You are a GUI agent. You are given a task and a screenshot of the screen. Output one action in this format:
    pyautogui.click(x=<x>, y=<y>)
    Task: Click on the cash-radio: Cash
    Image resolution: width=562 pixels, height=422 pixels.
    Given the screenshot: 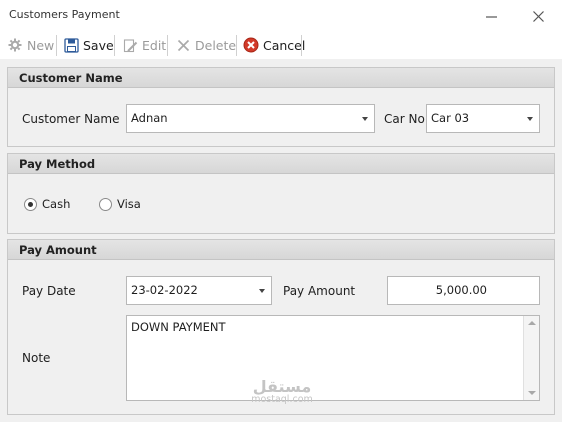 What is the action you would take?
    pyautogui.click(x=47, y=204)
    